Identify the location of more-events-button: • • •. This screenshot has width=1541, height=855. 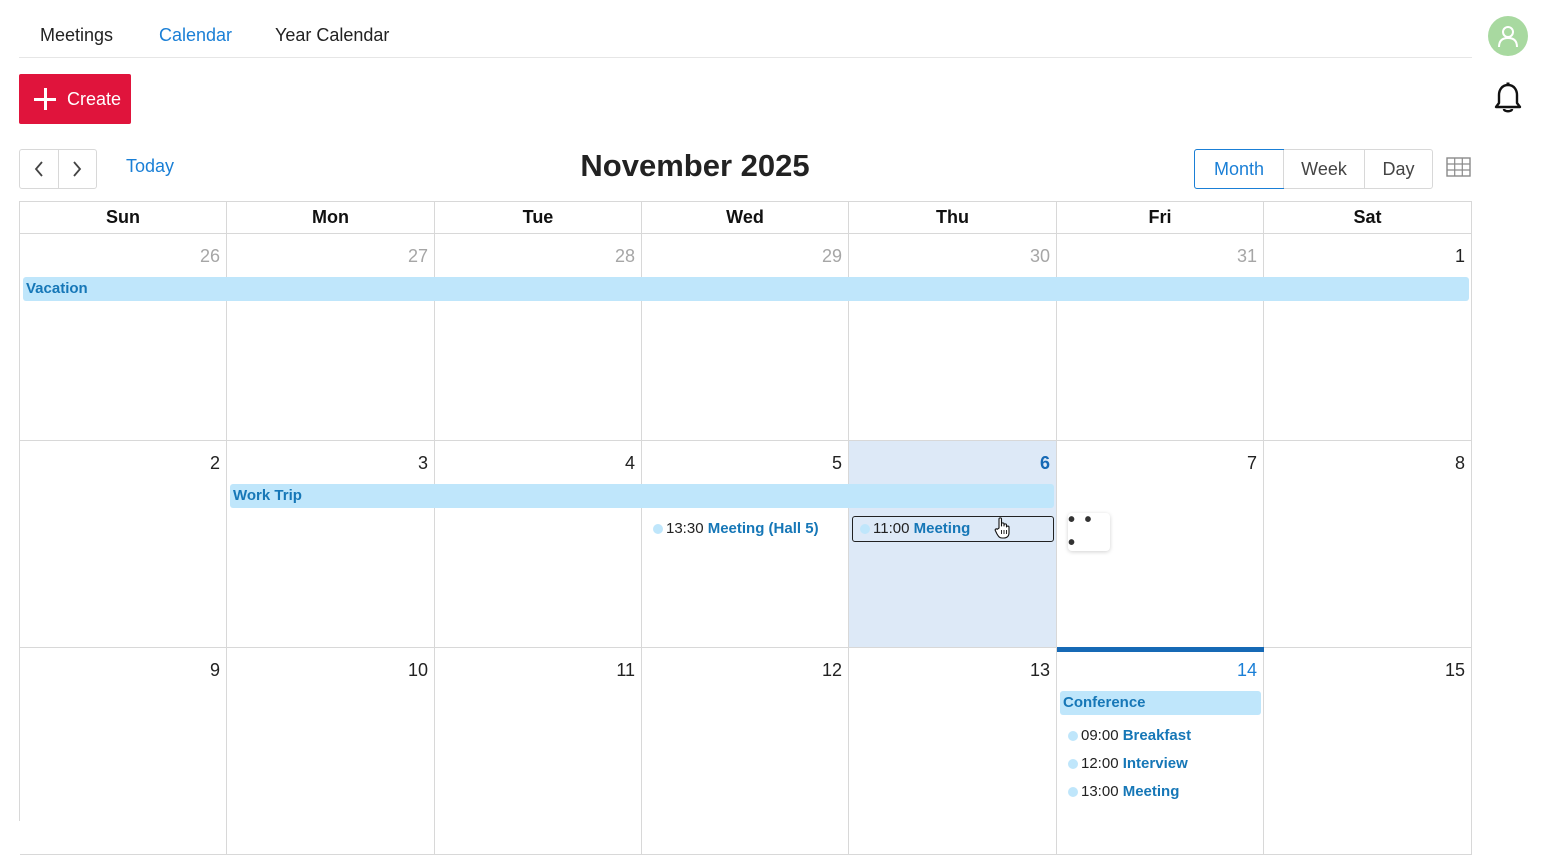
(1089, 531).